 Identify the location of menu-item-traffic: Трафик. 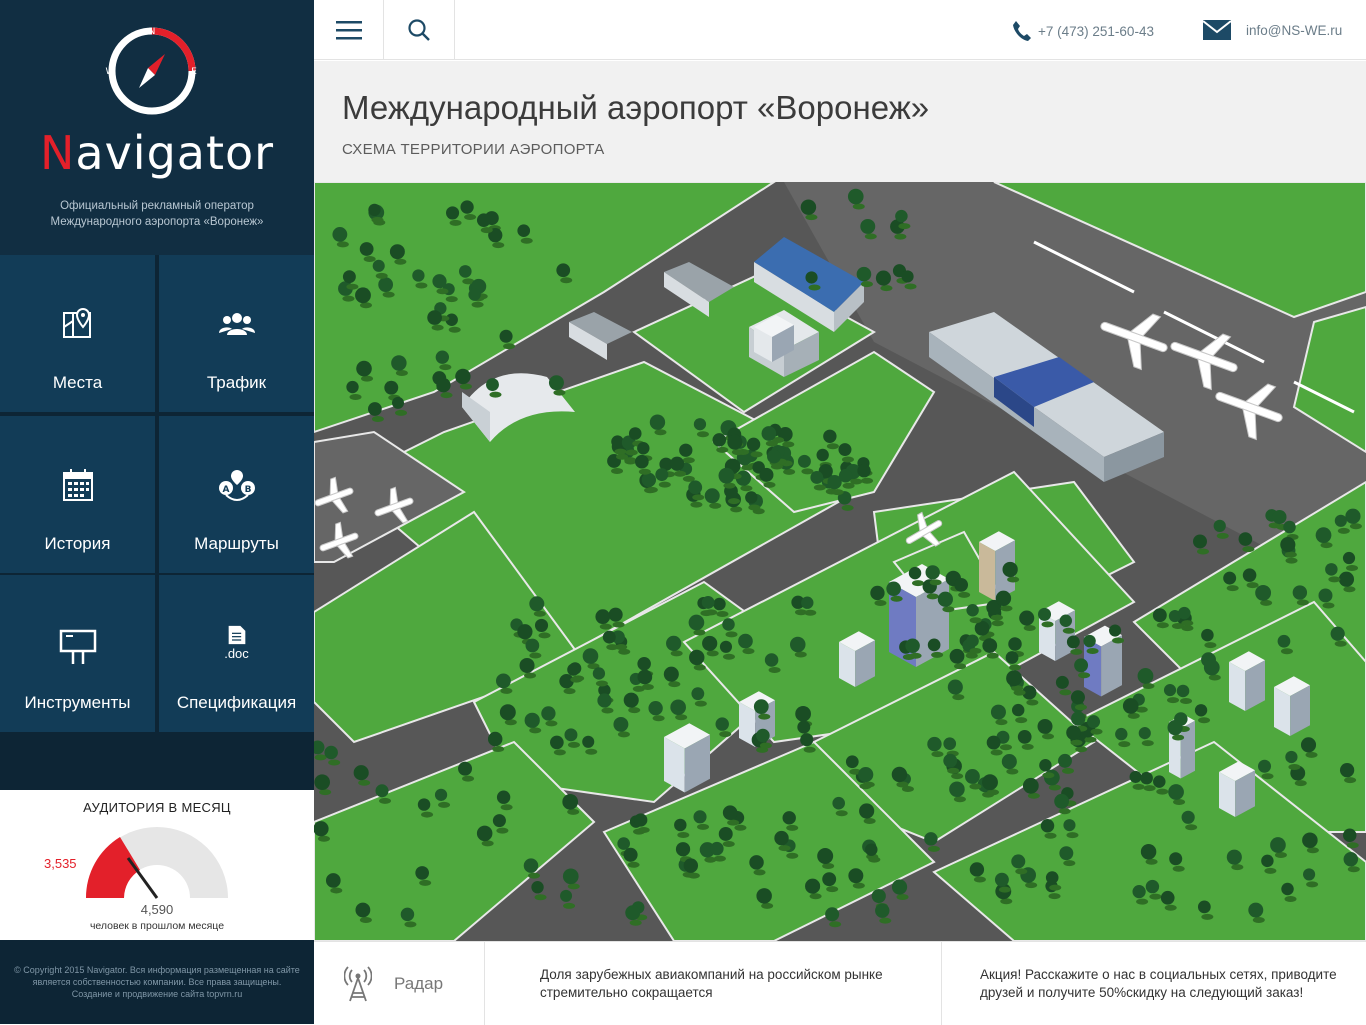
(236, 333).